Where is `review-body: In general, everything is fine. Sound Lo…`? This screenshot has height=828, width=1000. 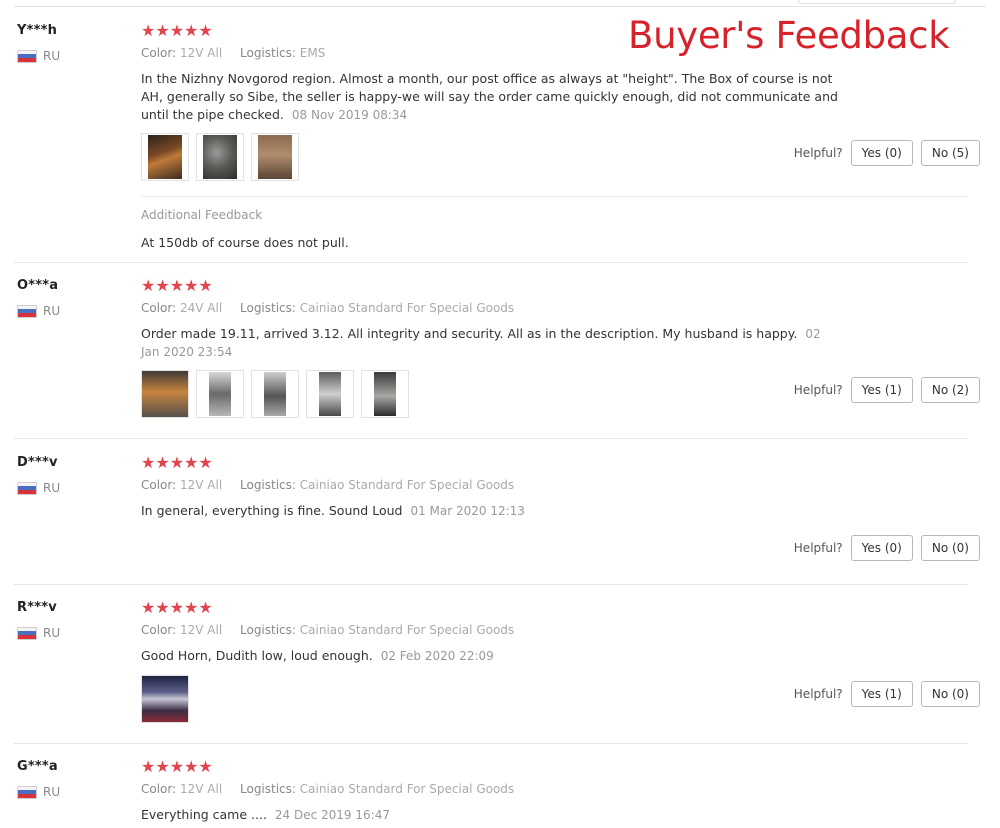 review-body: In general, everything is fine. Sound Lo… is located at coordinates (272, 510).